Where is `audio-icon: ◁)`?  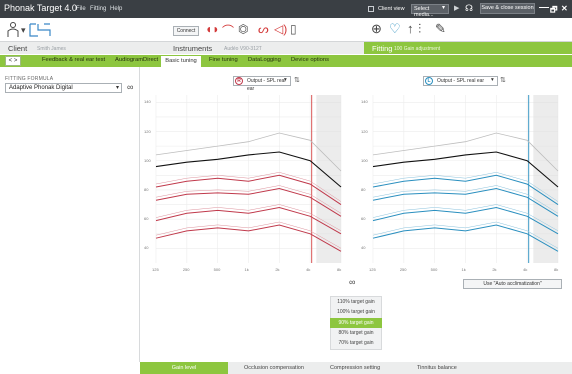 audio-icon: ◁) is located at coordinates (280, 29).